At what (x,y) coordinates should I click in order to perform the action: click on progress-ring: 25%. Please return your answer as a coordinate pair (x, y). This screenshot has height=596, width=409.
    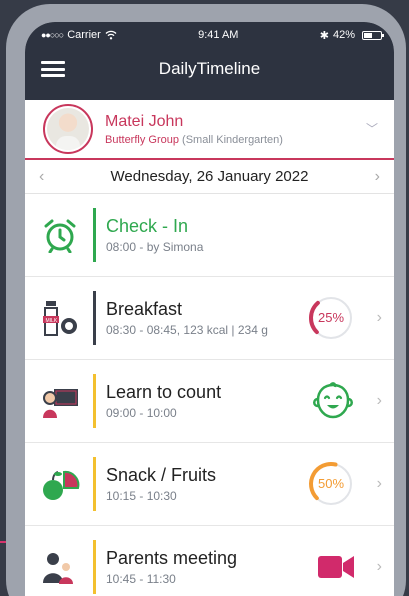
    Looking at the image, I should click on (331, 318).